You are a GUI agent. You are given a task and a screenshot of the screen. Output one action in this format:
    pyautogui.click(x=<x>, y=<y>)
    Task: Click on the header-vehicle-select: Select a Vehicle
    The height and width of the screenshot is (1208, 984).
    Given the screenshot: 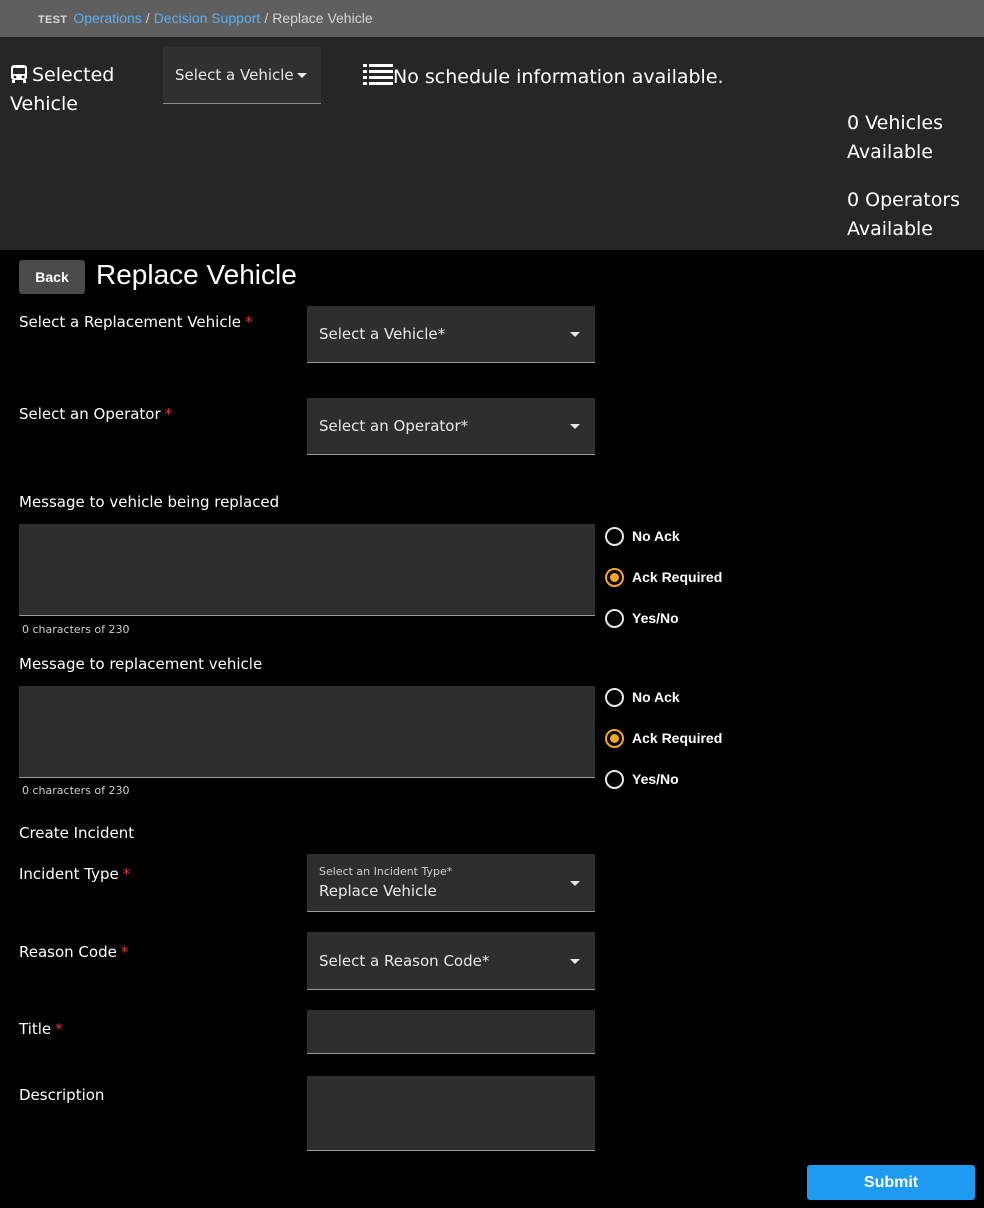 What is the action you would take?
    pyautogui.click(x=242, y=75)
    